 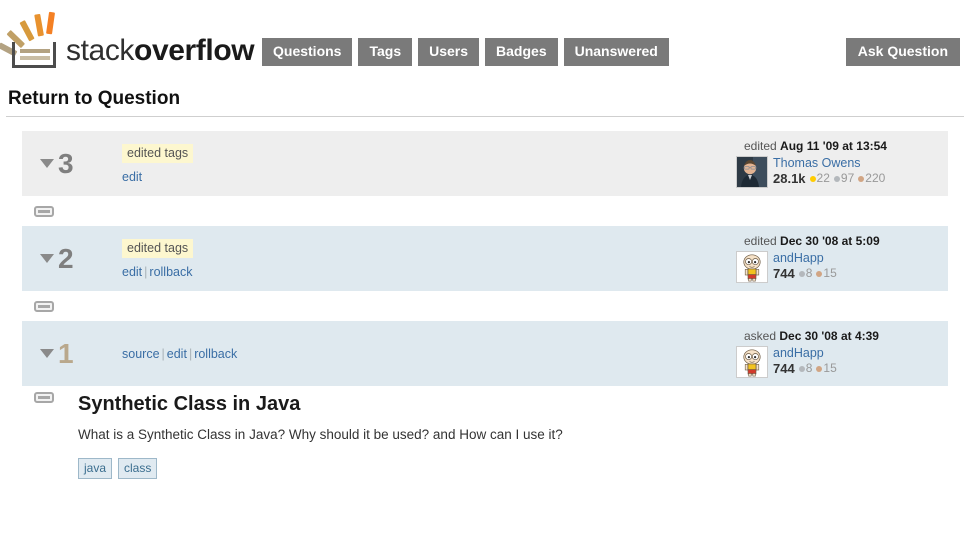 I want to click on user-reputation-line: 28.1k 22 97 220, so click(x=830, y=178).